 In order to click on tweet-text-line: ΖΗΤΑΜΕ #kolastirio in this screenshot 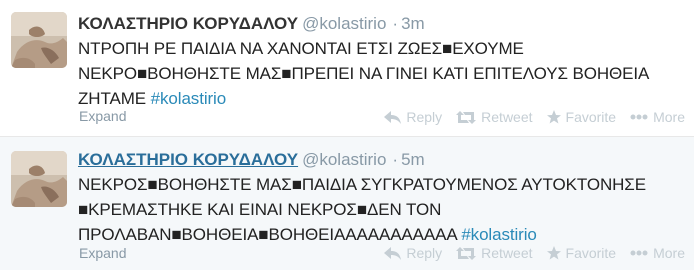, I will do `click(378, 98)`.